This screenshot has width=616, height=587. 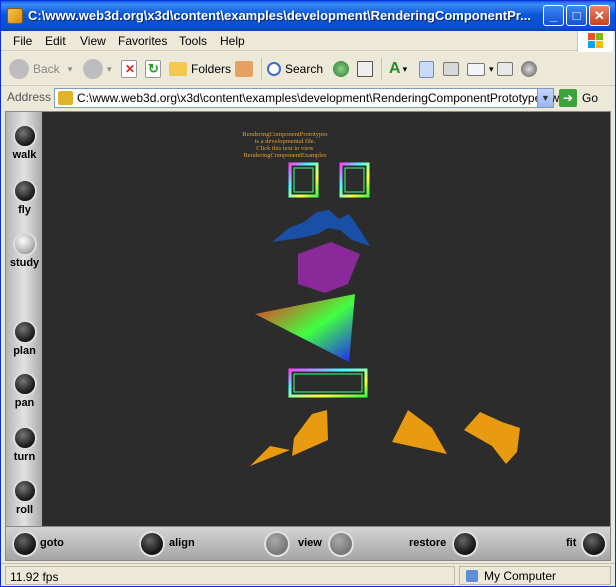 What do you see at coordinates (303, 180) in the screenshot?
I see `frame-small-left` at bounding box center [303, 180].